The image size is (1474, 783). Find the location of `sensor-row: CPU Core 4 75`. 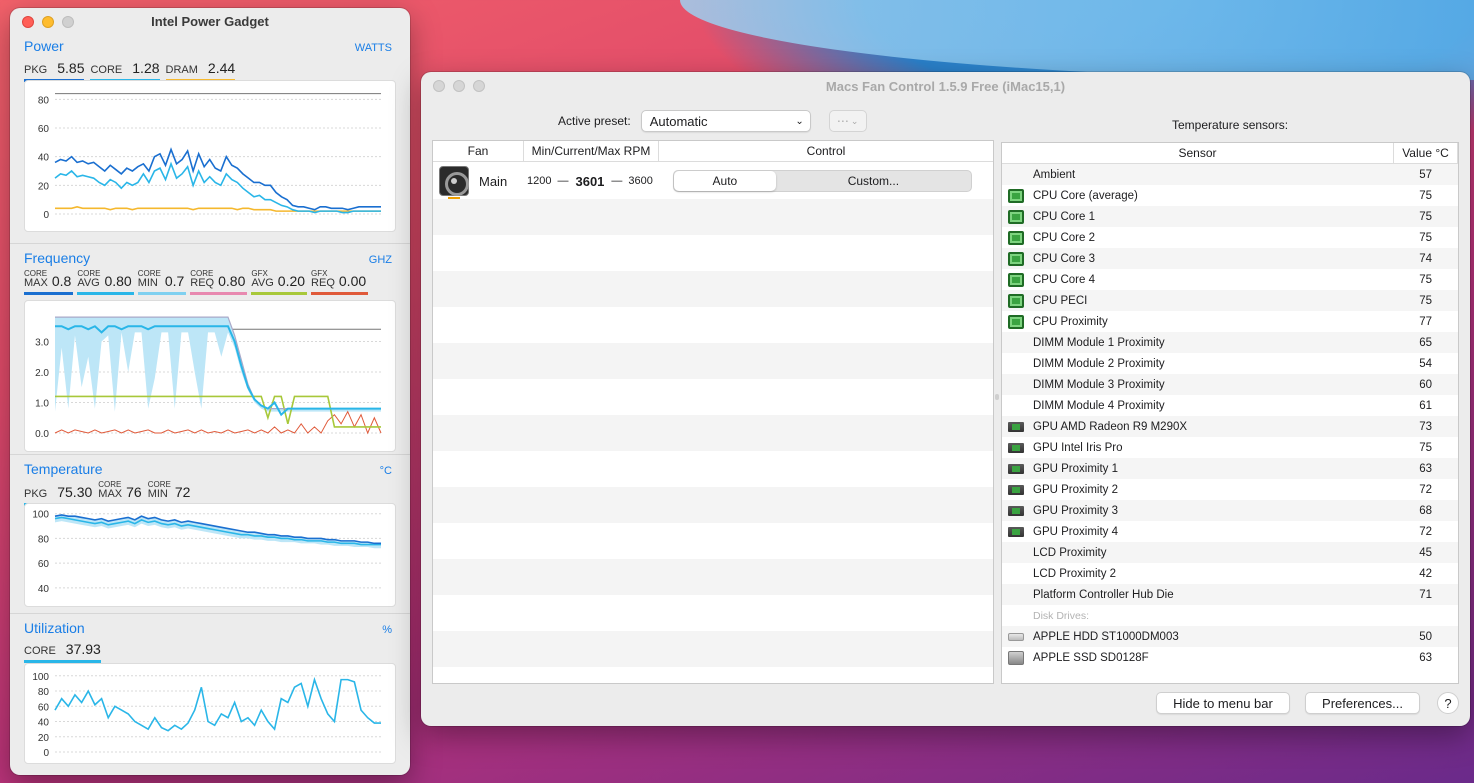

sensor-row: CPU Core 4 75 is located at coordinates (1230, 279).